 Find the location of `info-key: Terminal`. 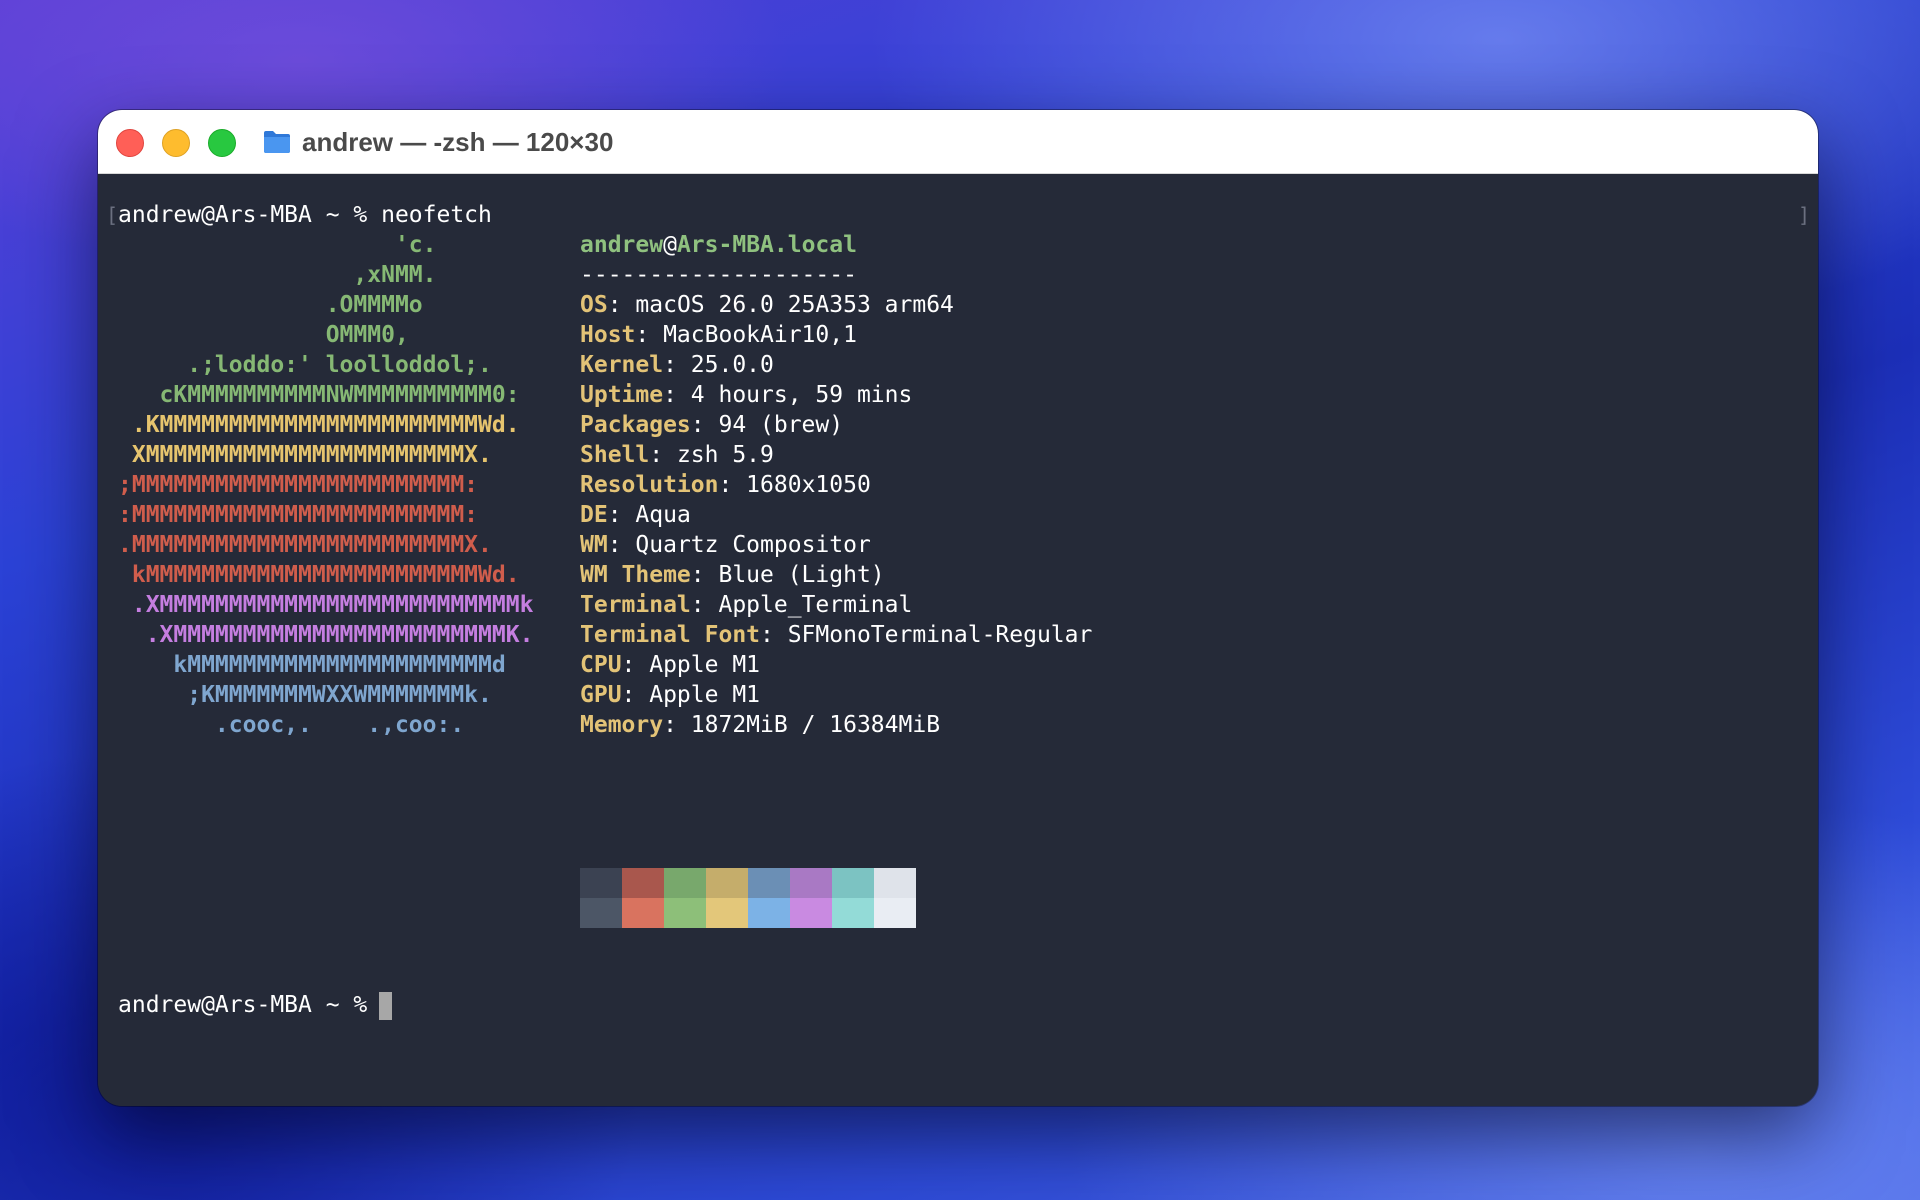

info-key: Terminal is located at coordinates (635, 605).